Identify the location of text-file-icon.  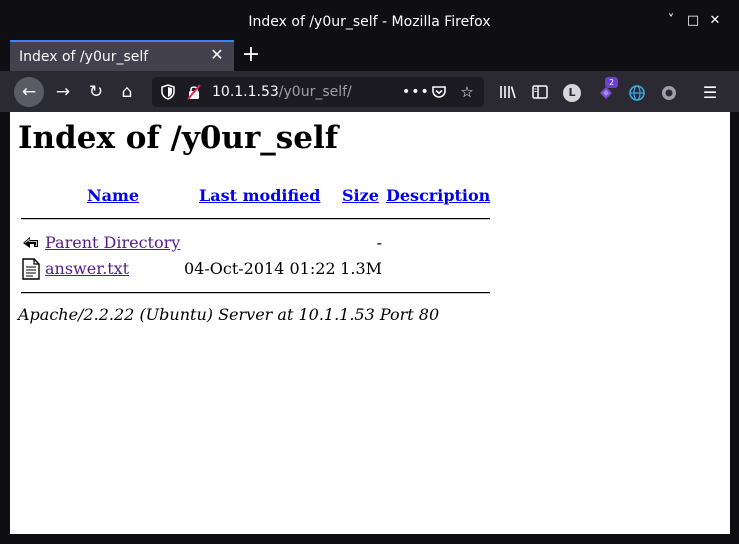
(31, 269).